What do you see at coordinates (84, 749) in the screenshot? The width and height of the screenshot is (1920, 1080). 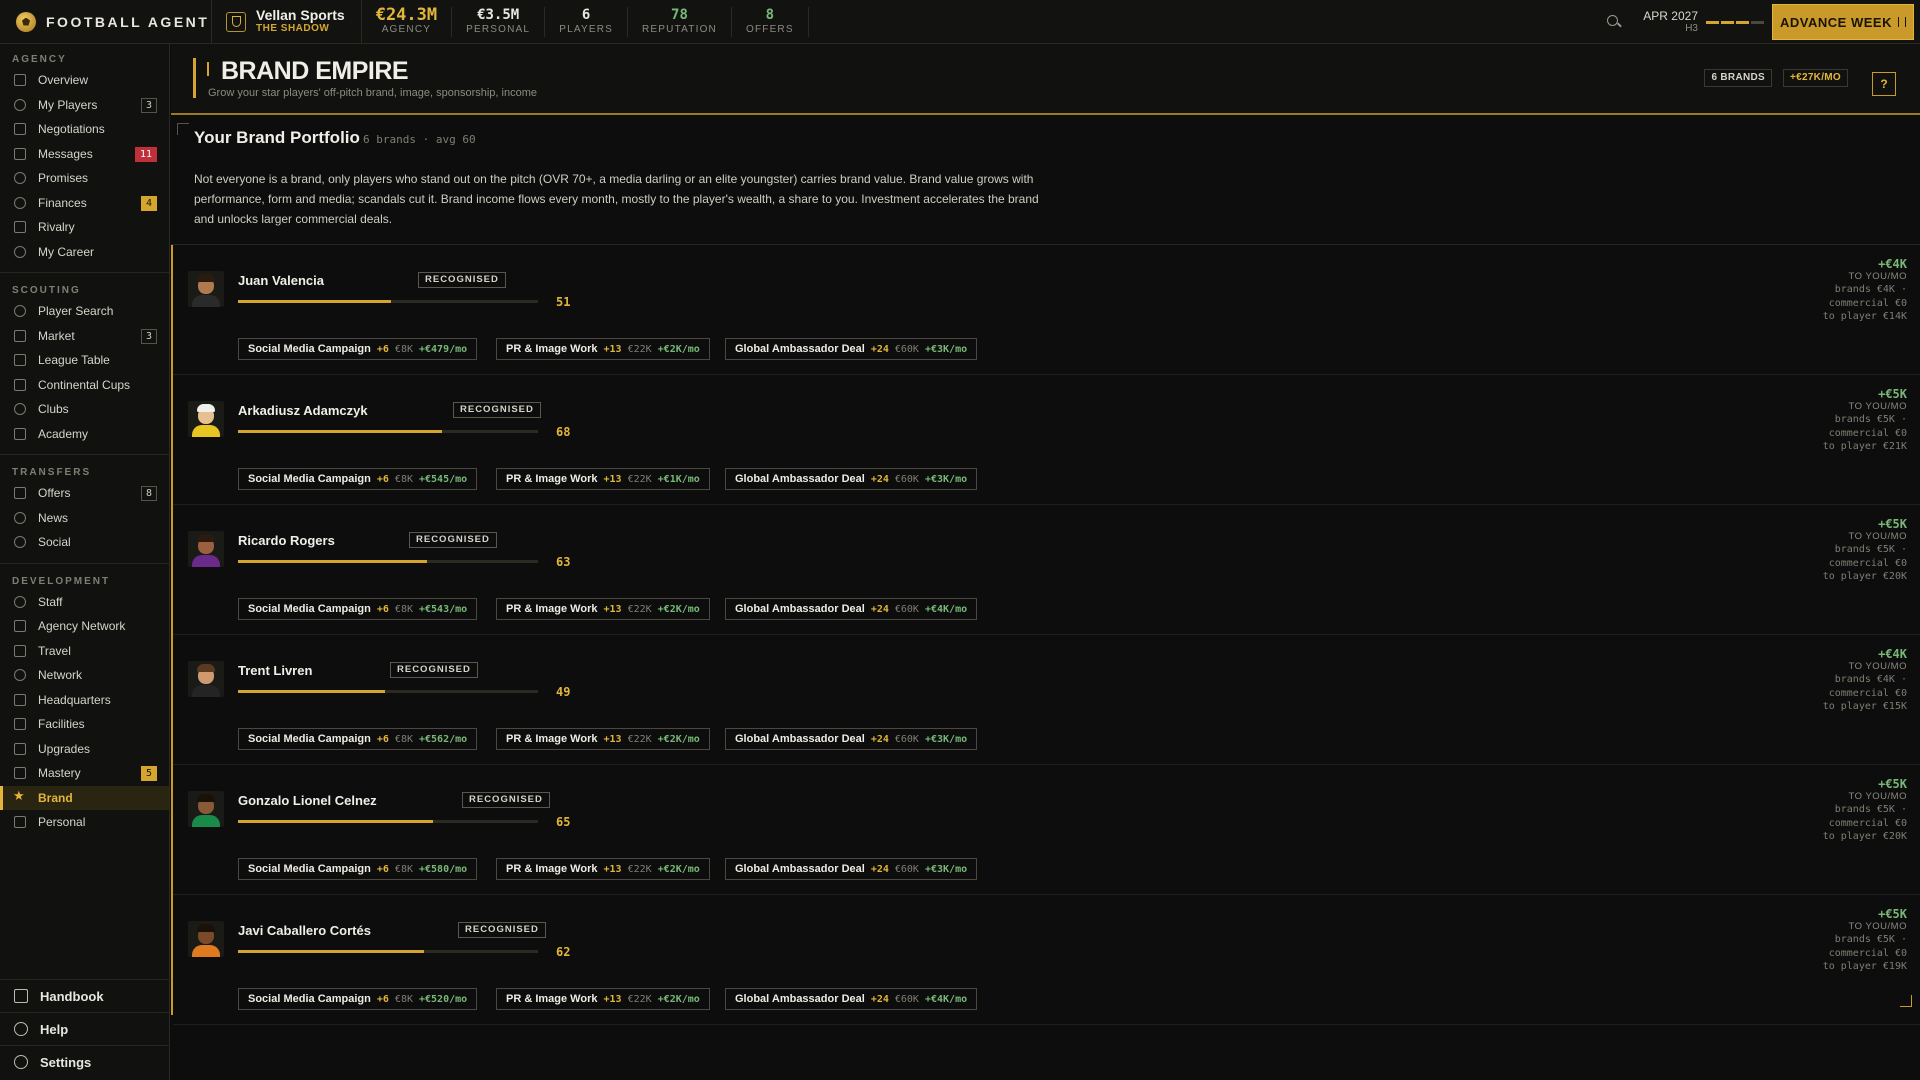 I see `sidebar-item-upgrades: Upgrades` at bounding box center [84, 749].